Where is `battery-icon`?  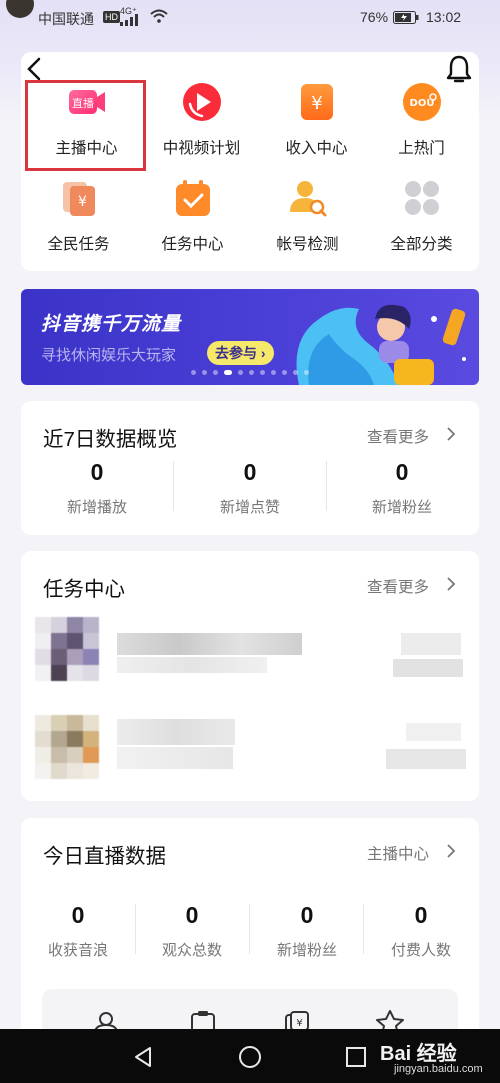 battery-icon is located at coordinates (406, 17).